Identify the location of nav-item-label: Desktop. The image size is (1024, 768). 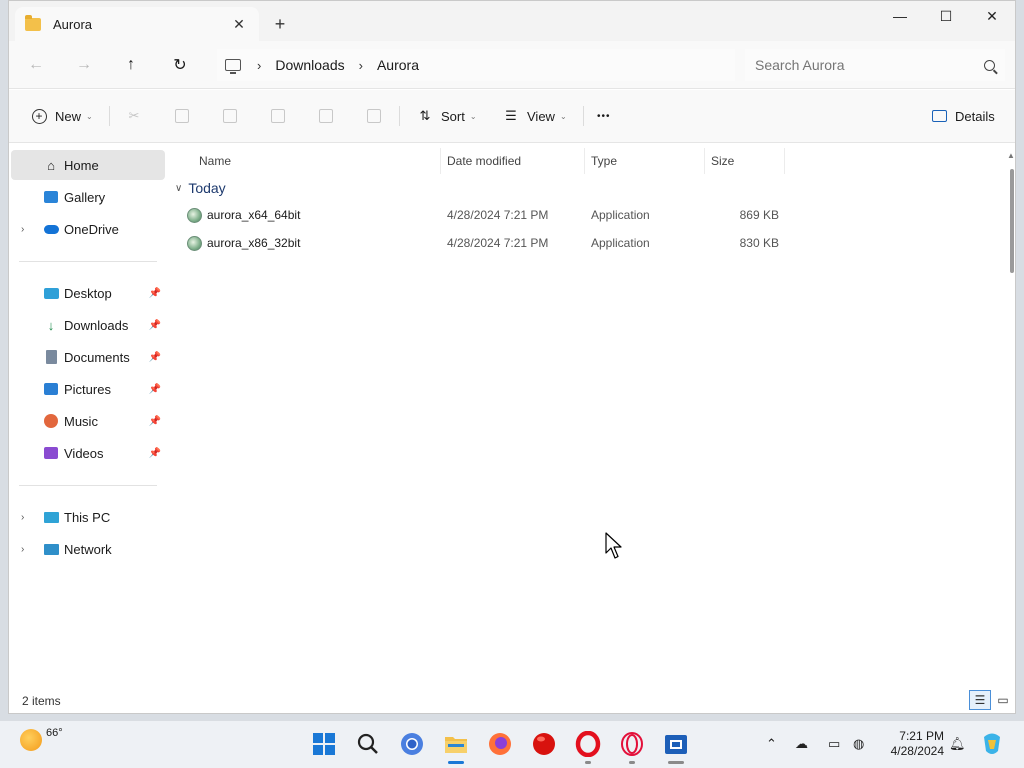
(88, 293).